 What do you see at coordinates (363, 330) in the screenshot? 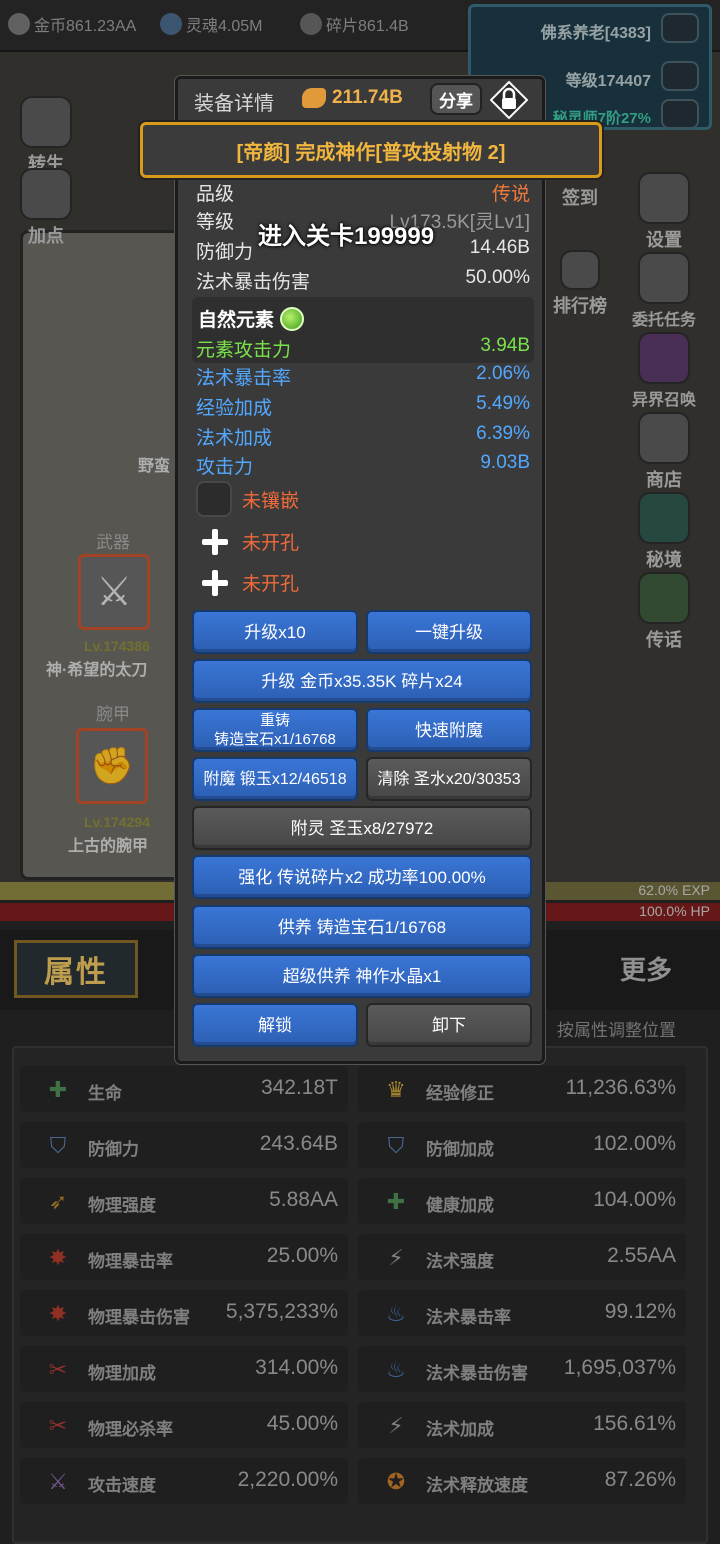
I see `element-section: 自然元素 元素攻击力 3.94B` at bounding box center [363, 330].